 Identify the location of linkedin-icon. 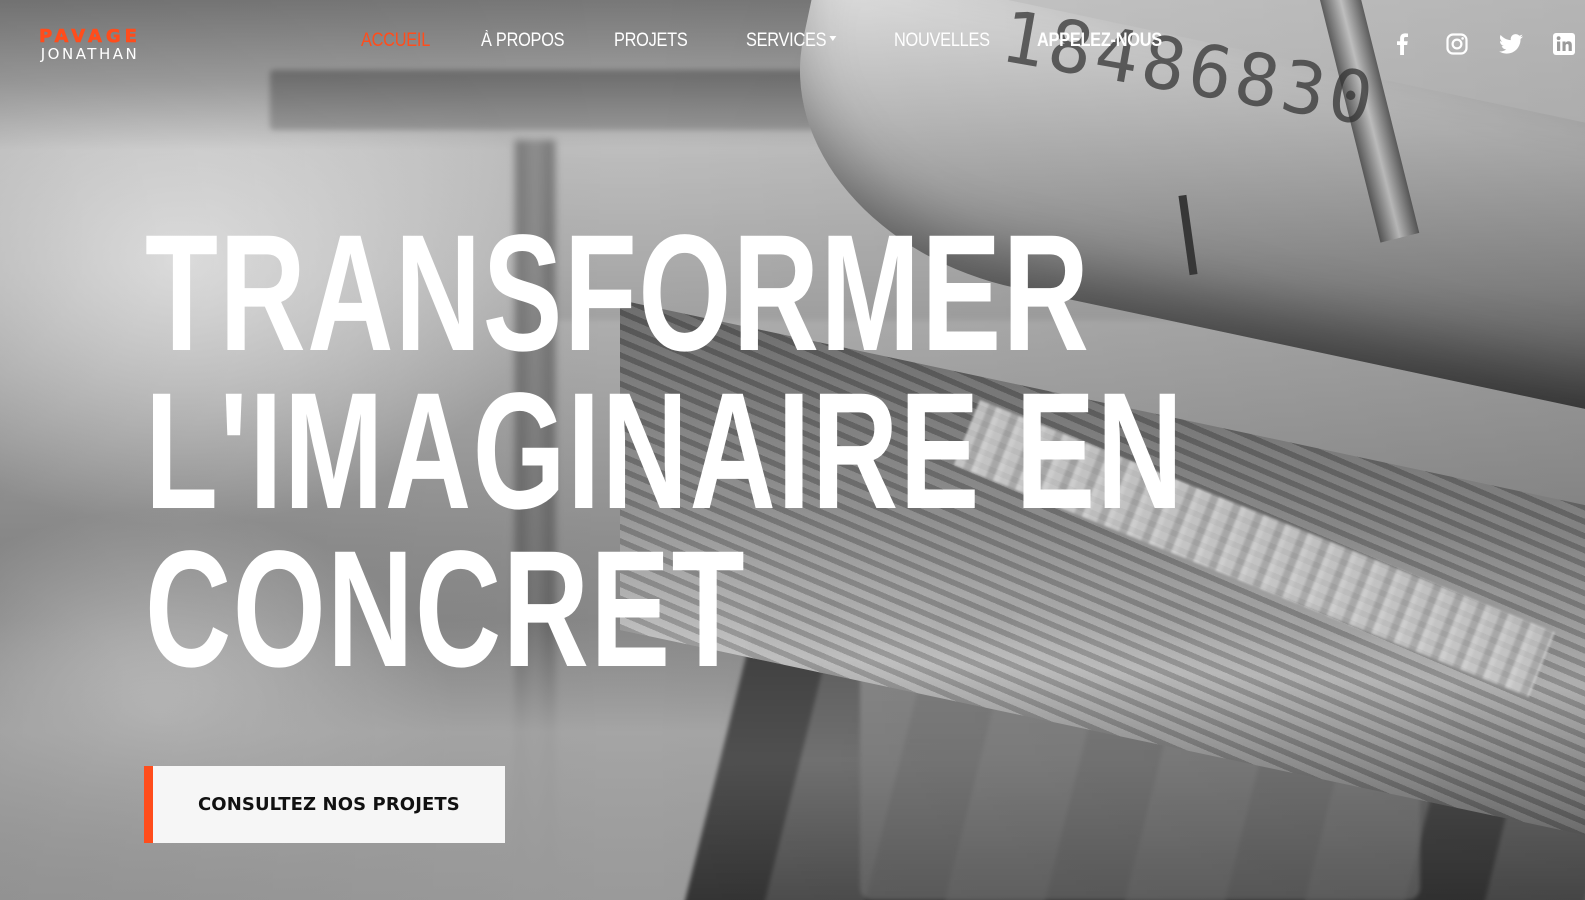
(1564, 44).